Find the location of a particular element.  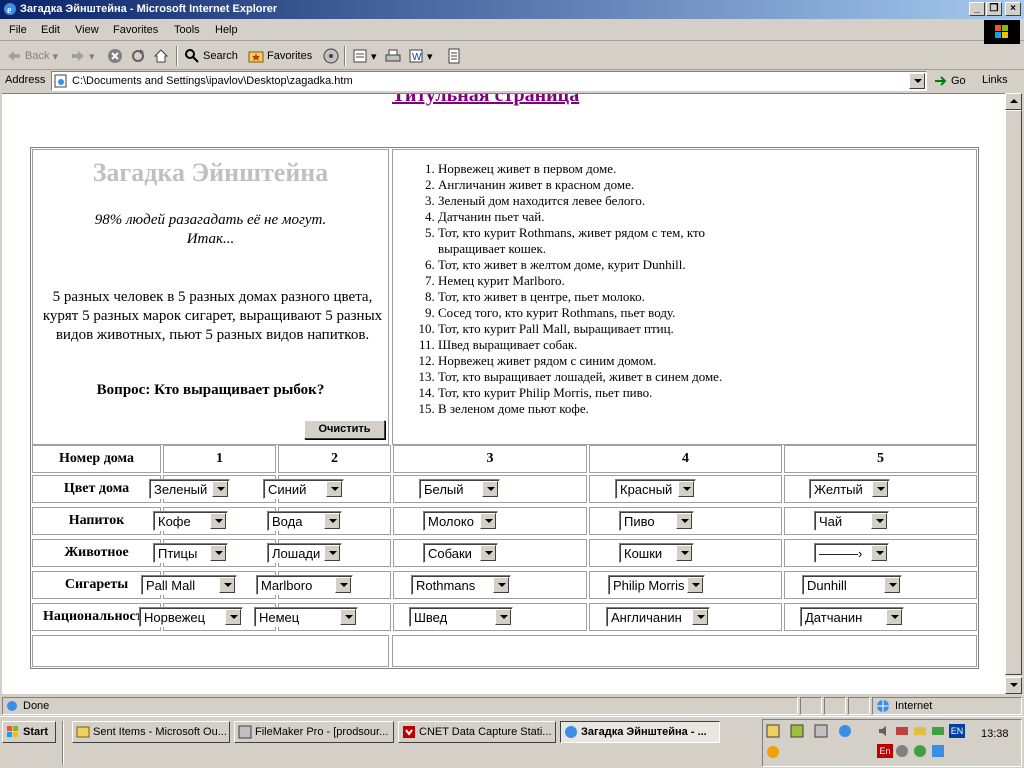

maximize-button: ❐ is located at coordinates (994, 9).